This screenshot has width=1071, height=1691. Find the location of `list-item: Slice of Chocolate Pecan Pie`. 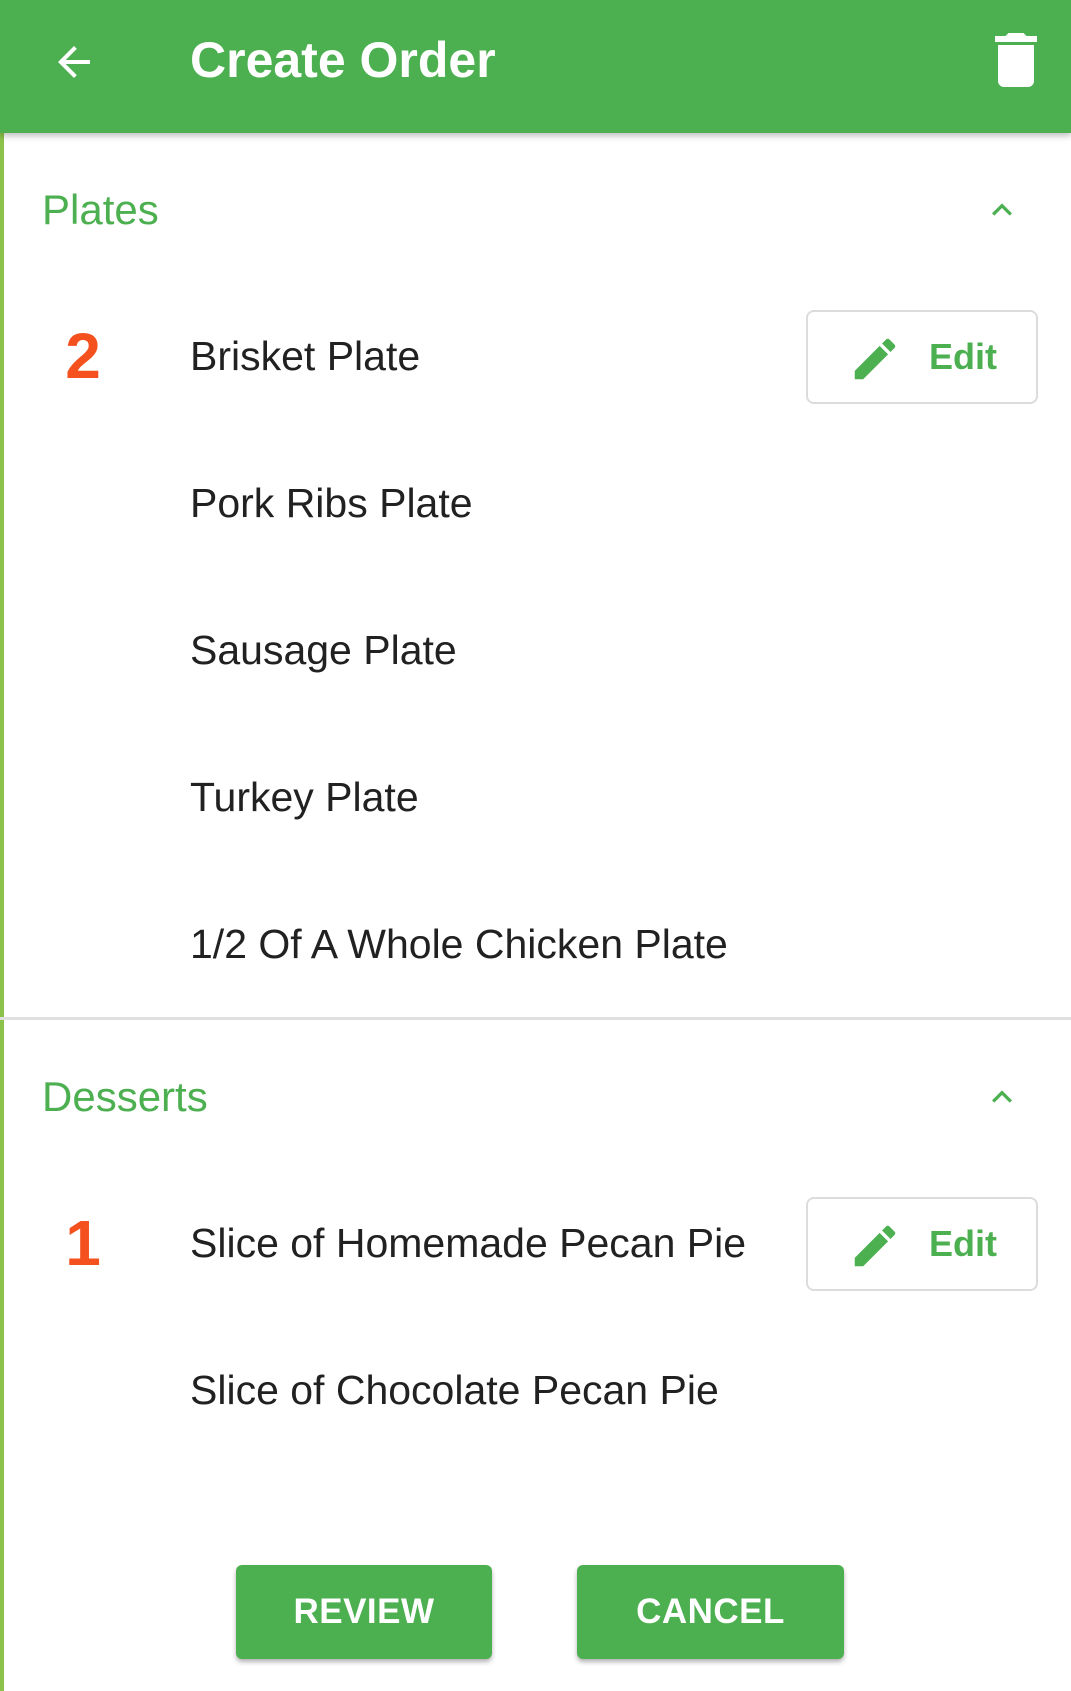

list-item: Slice of Chocolate Pecan Pie is located at coordinates (535, 1390).